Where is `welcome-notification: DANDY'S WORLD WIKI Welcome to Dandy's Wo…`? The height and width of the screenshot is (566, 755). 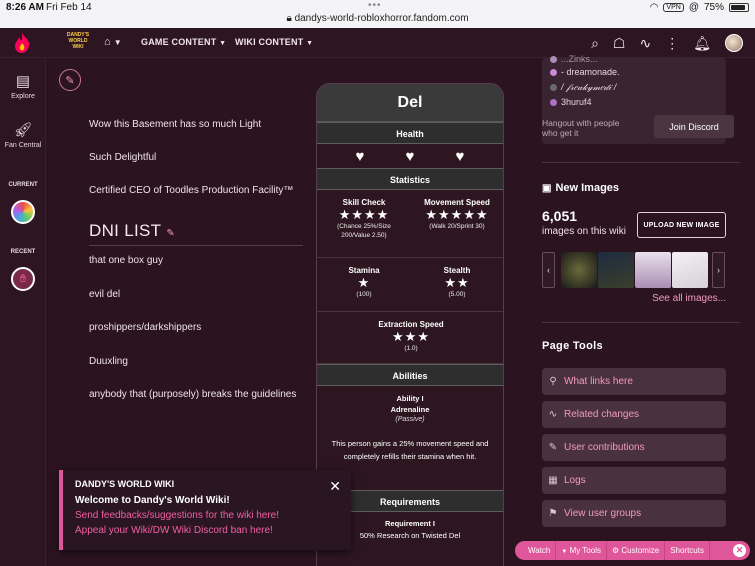 welcome-notification: DANDY'S WORLD WIKI Welcome to Dandy's Wo… is located at coordinates (205, 510).